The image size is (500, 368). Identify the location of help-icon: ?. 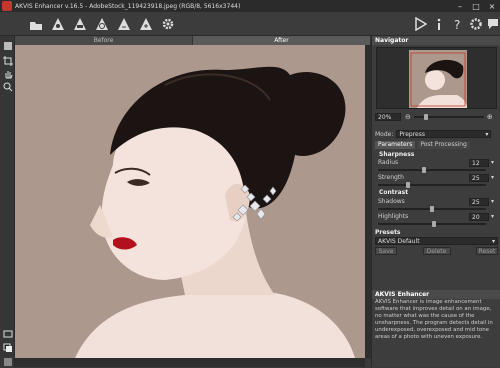
(458, 24).